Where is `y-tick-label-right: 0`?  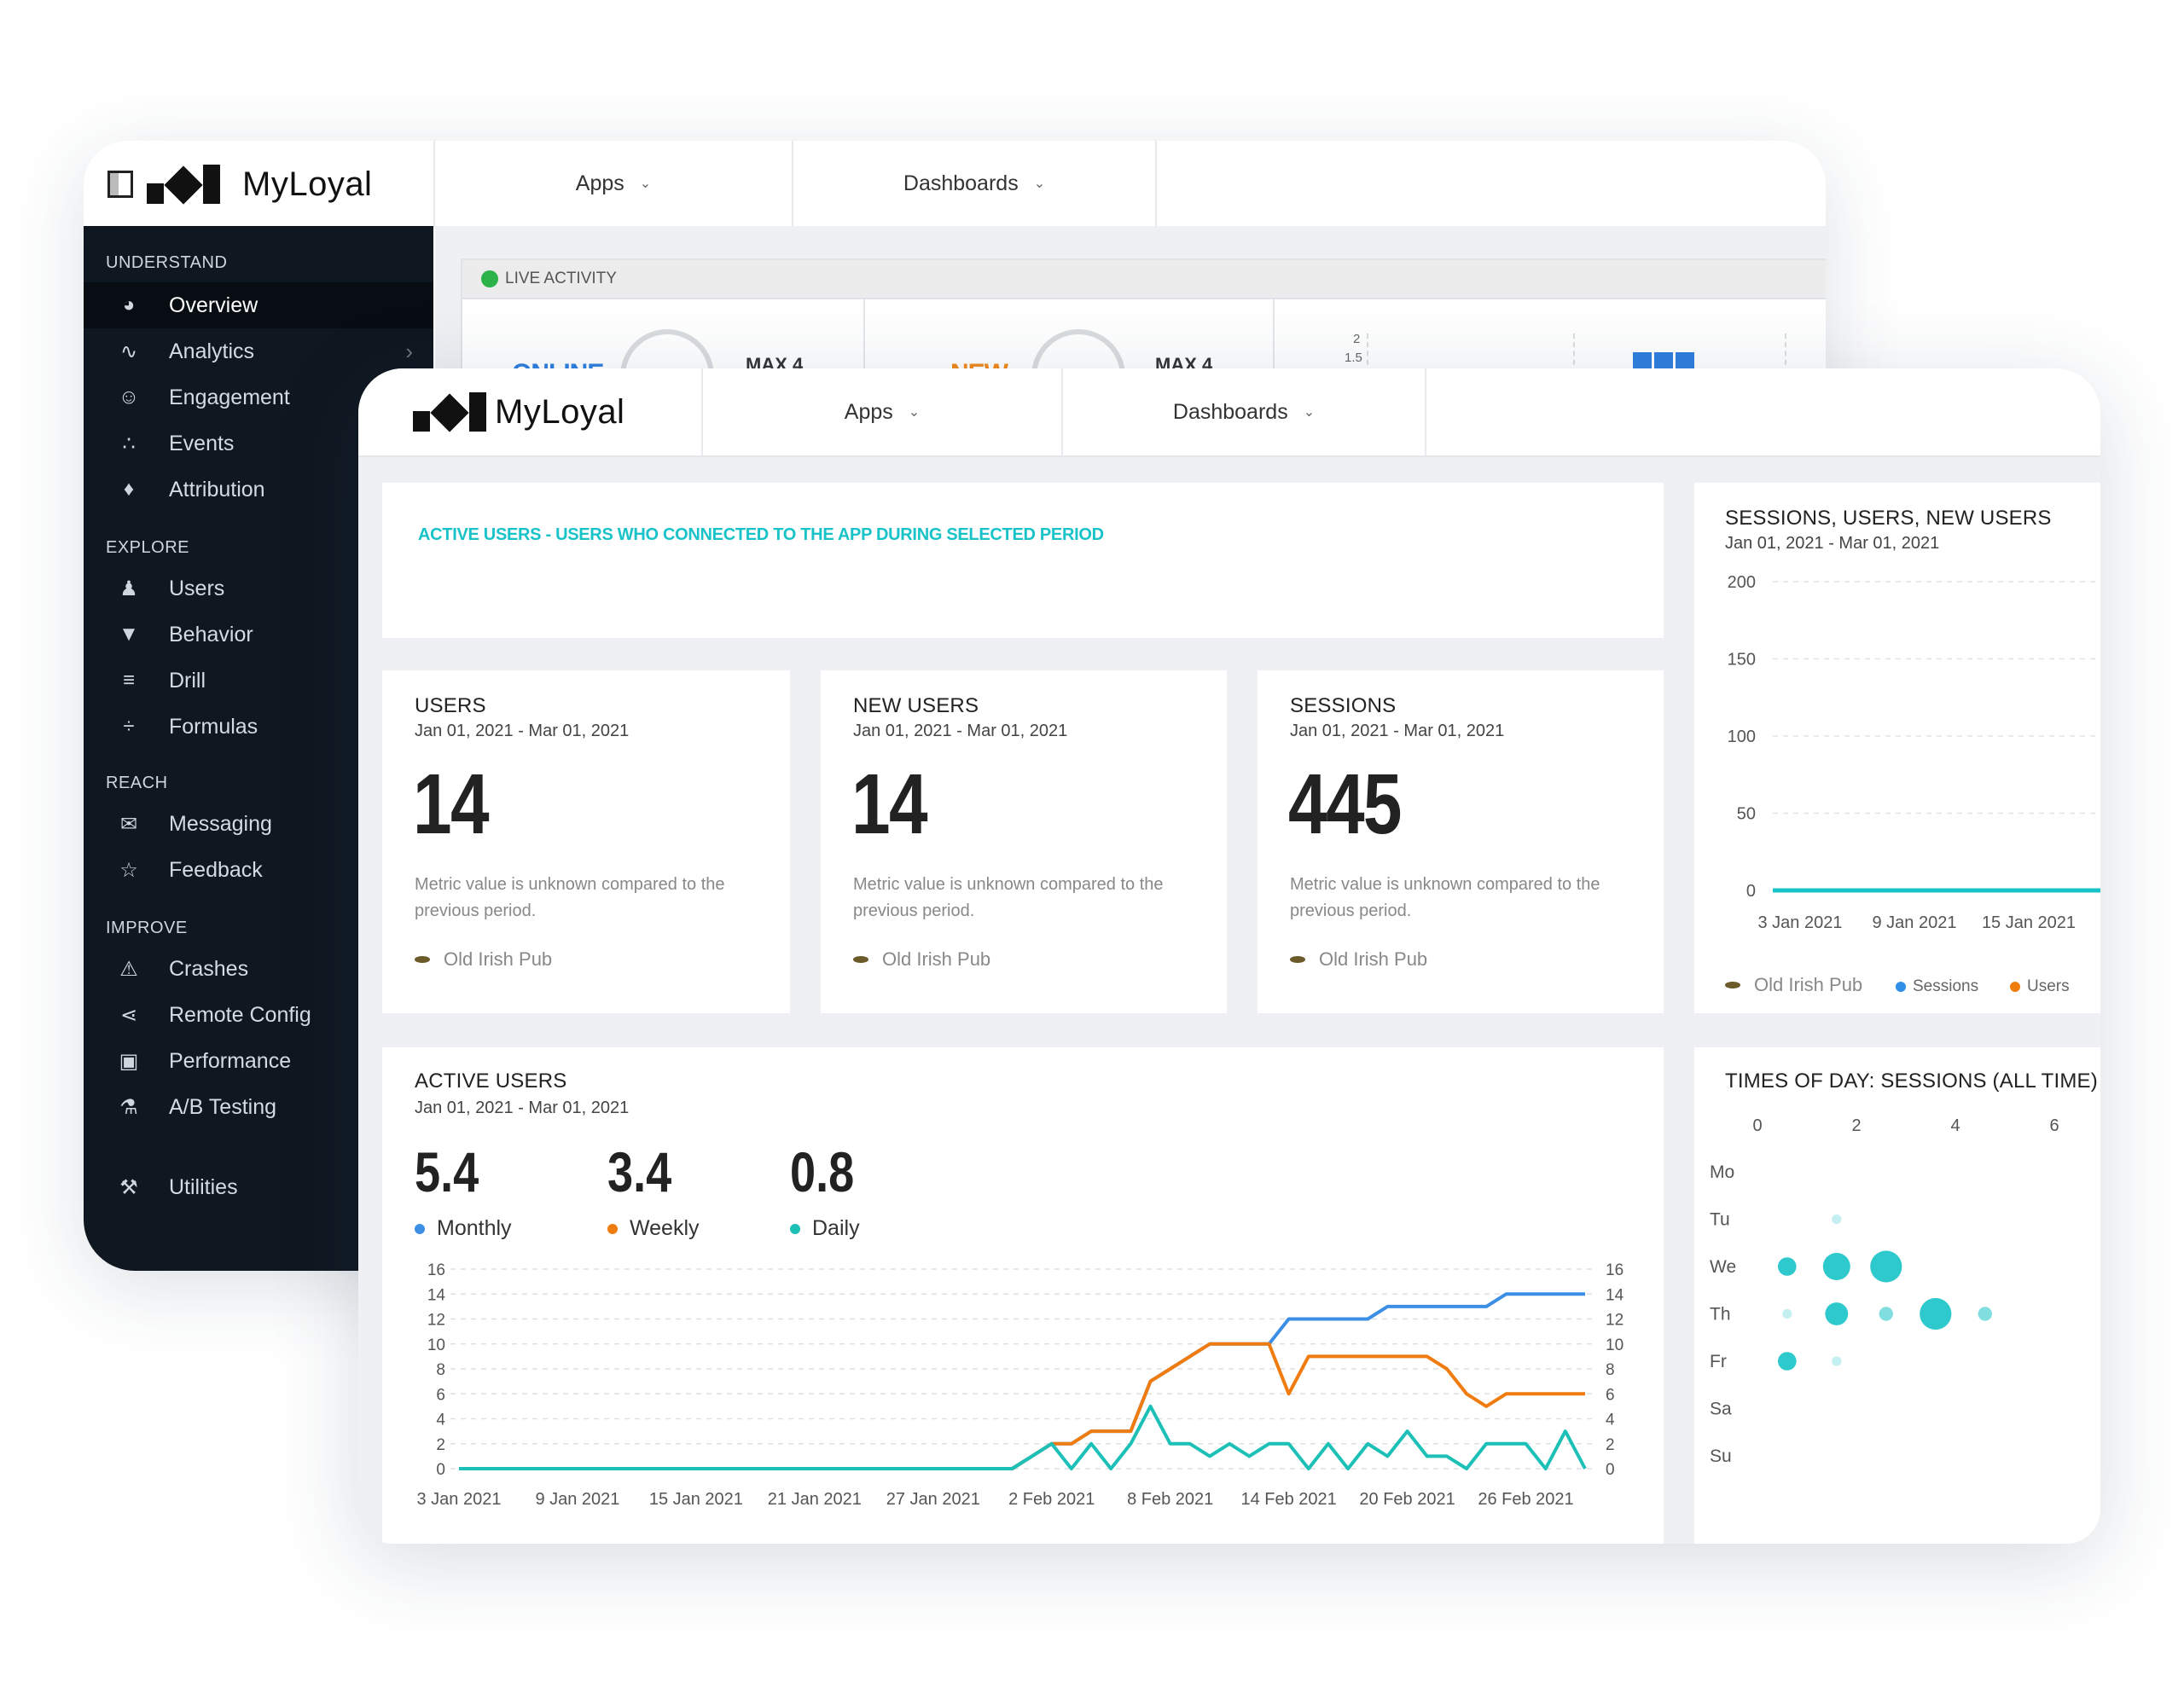
y-tick-label-right: 0 is located at coordinates (1610, 1470).